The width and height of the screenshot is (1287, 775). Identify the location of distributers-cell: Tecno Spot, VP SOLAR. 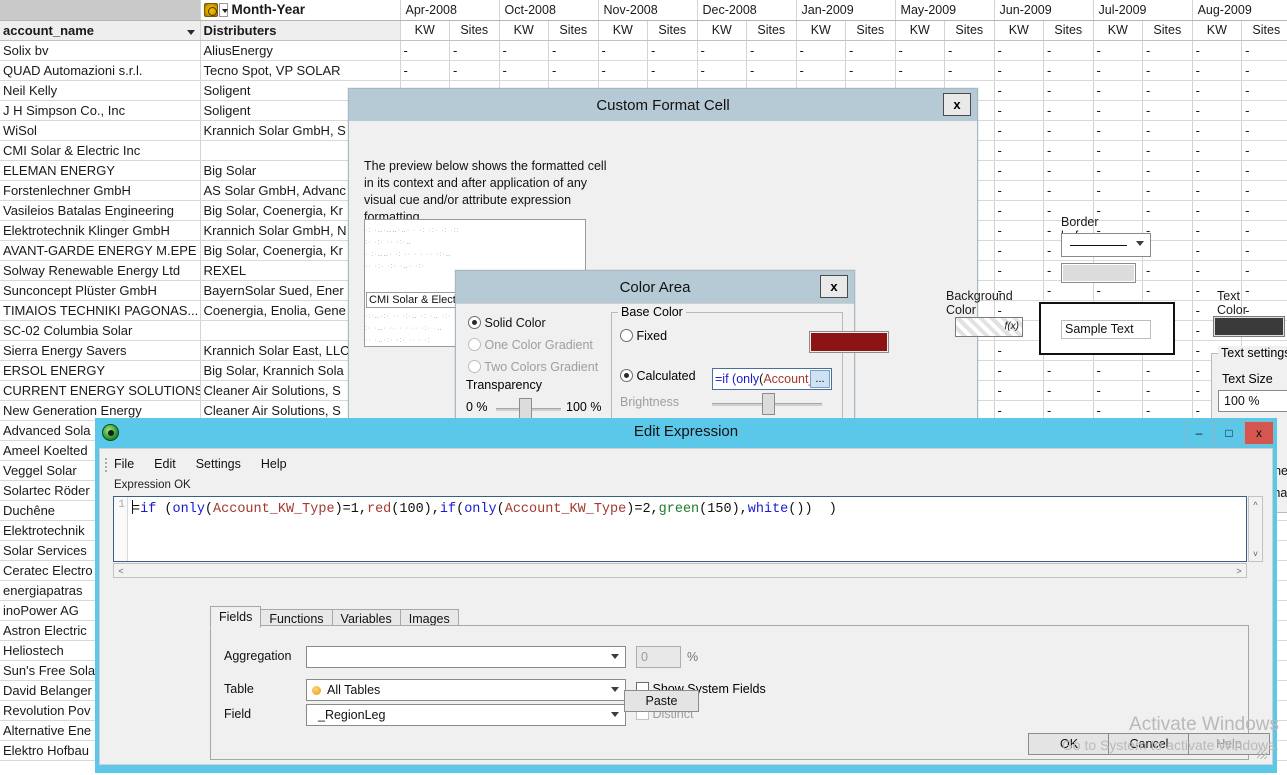
(300, 70).